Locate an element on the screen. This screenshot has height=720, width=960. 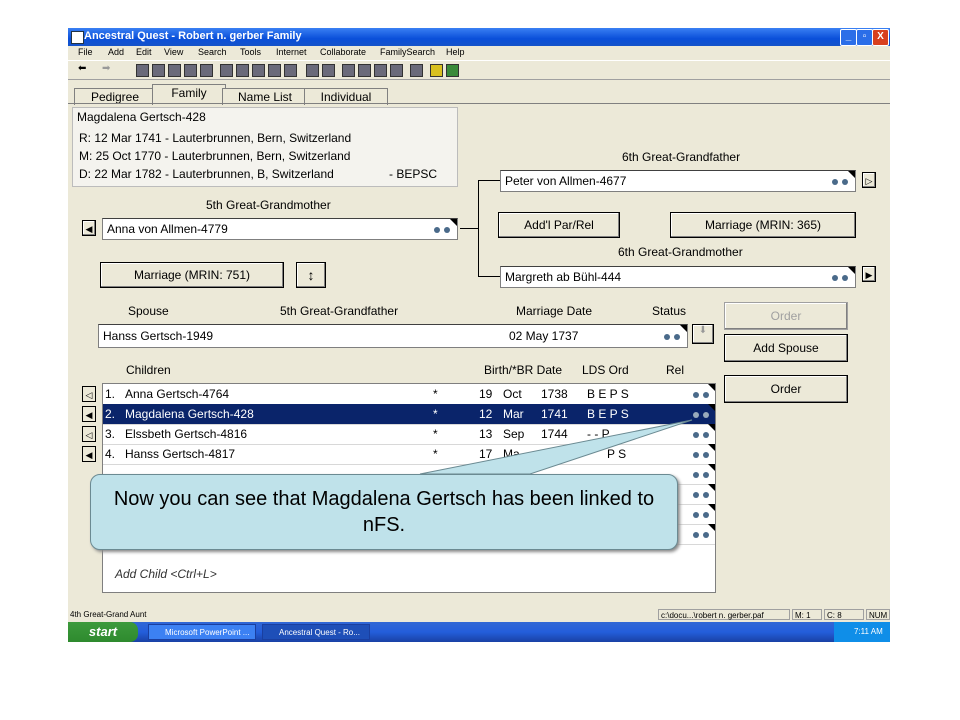
add-child-row: Add Child <Ctrl+L> is located at coordinates (409, 574).